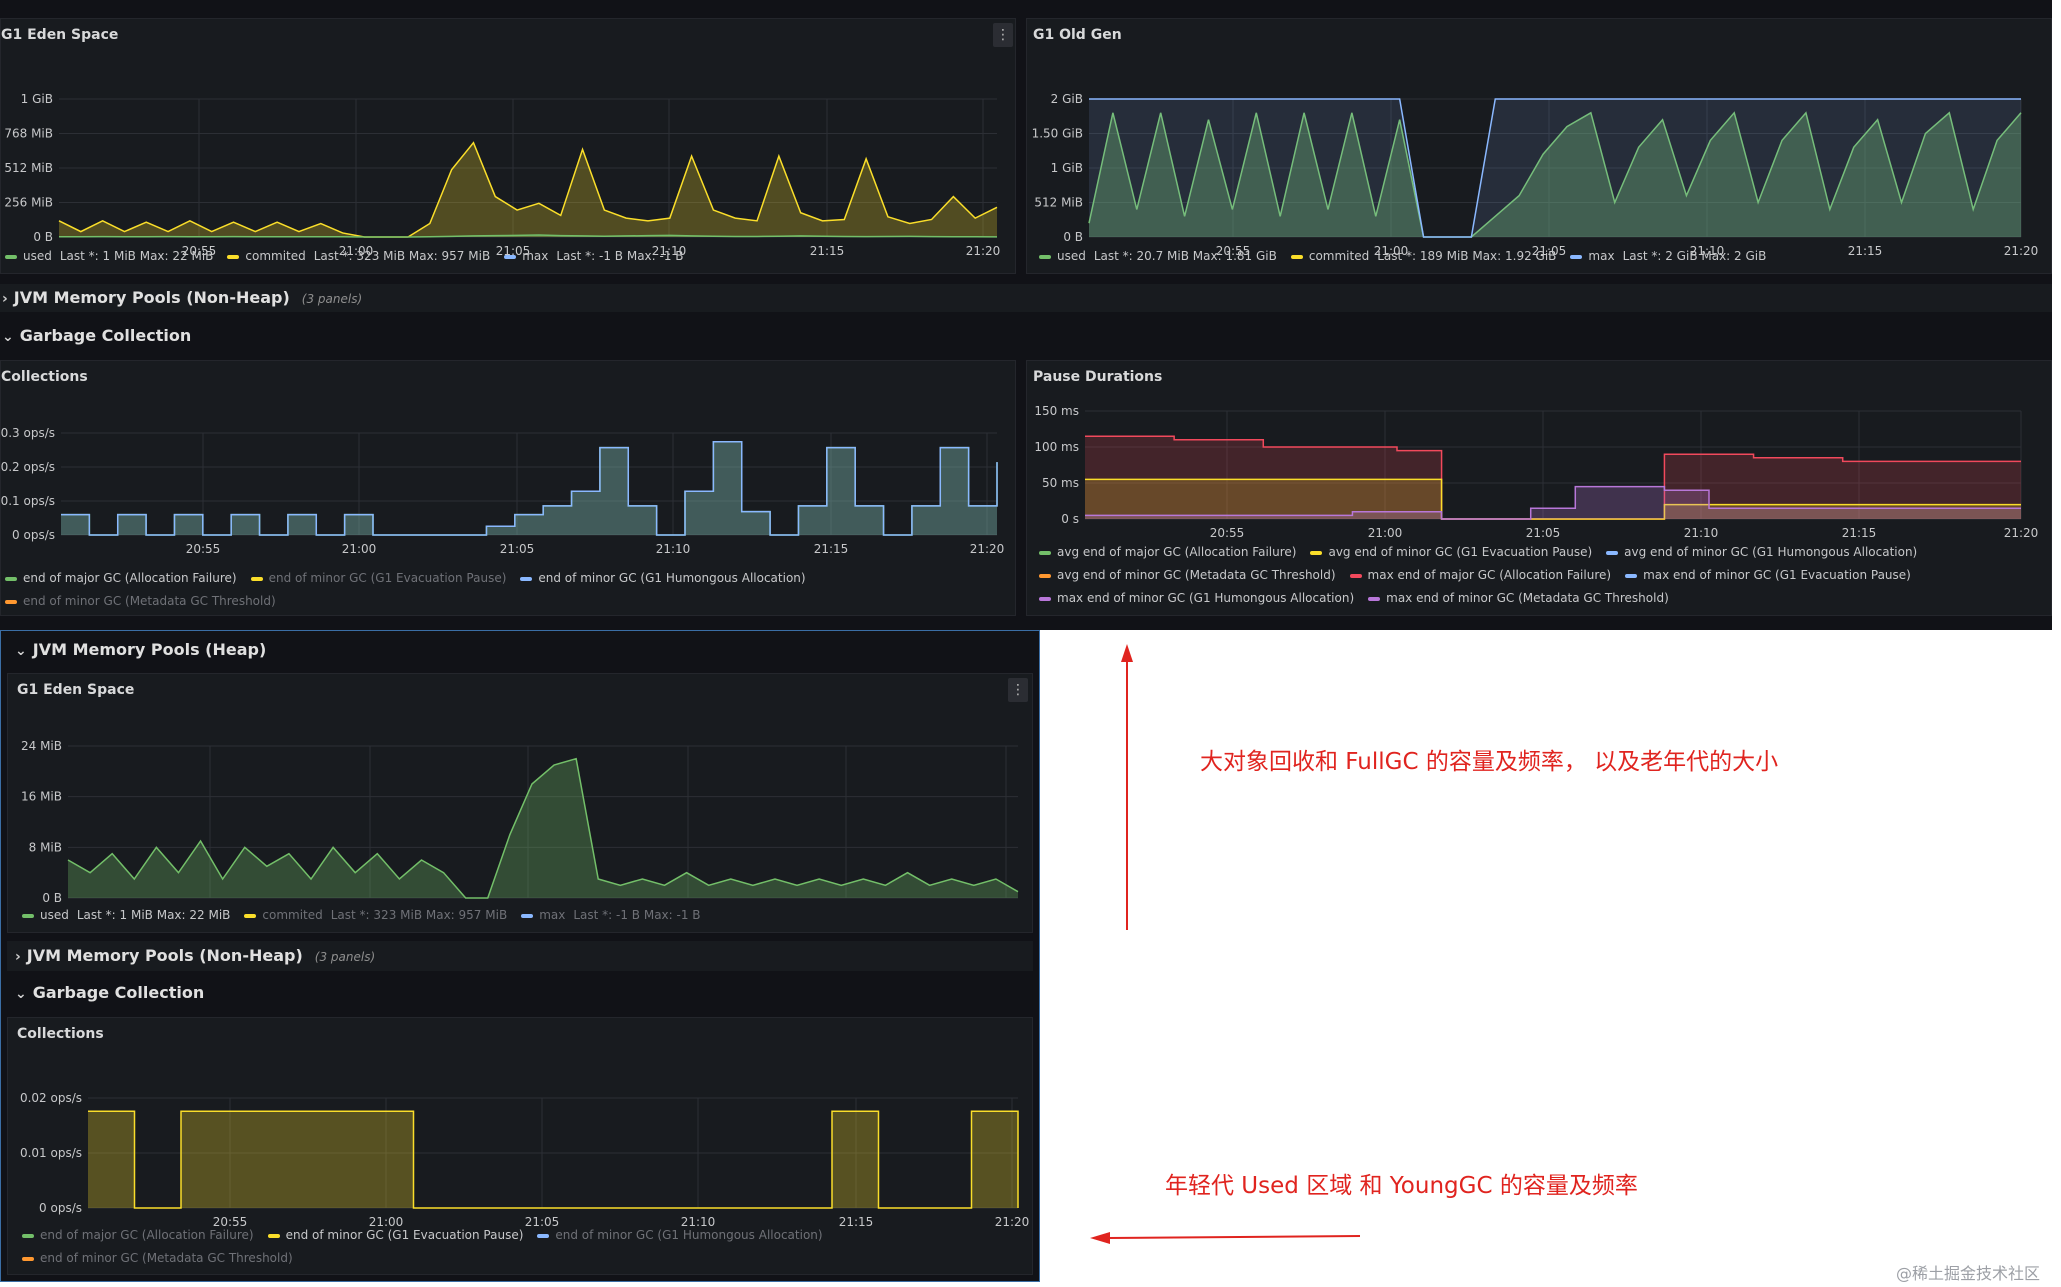 The image size is (2061, 1287). Describe the element at coordinates (529, 488) in the screenshot. I see `series-area` at that location.